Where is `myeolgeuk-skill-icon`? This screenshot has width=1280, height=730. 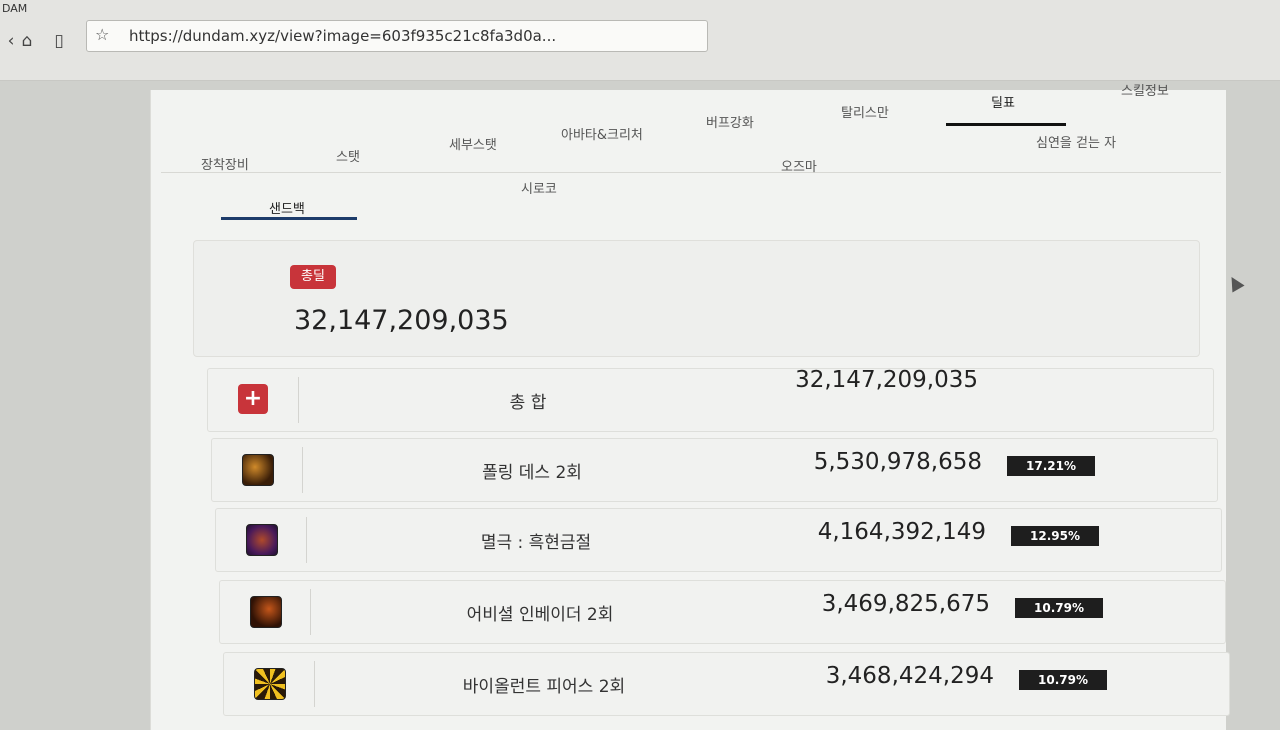
myeolgeuk-skill-icon is located at coordinates (262, 540).